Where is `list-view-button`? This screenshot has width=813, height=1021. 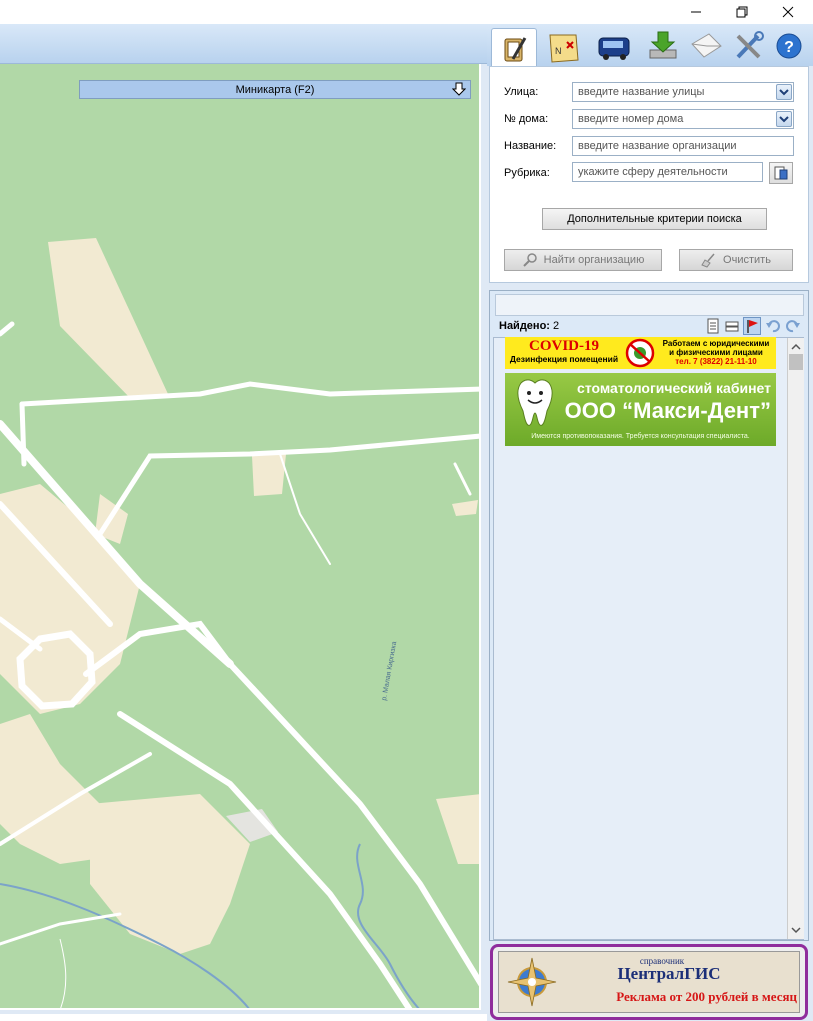
list-view-button is located at coordinates (713, 326).